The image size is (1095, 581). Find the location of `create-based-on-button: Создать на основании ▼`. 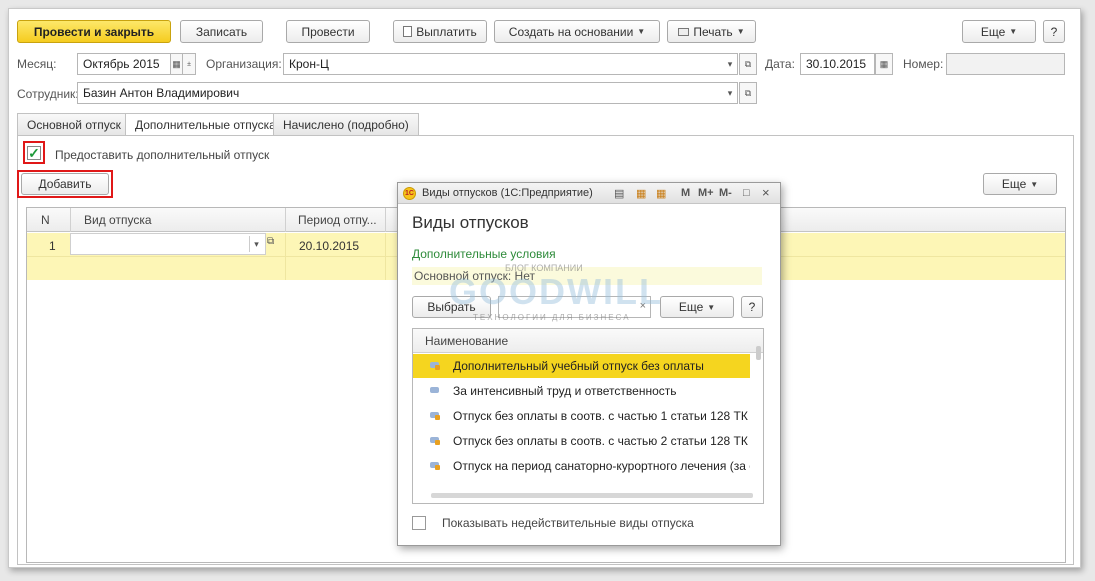

create-based-on-button: Создать на основании ▼ is located at coordinates (577, 31).